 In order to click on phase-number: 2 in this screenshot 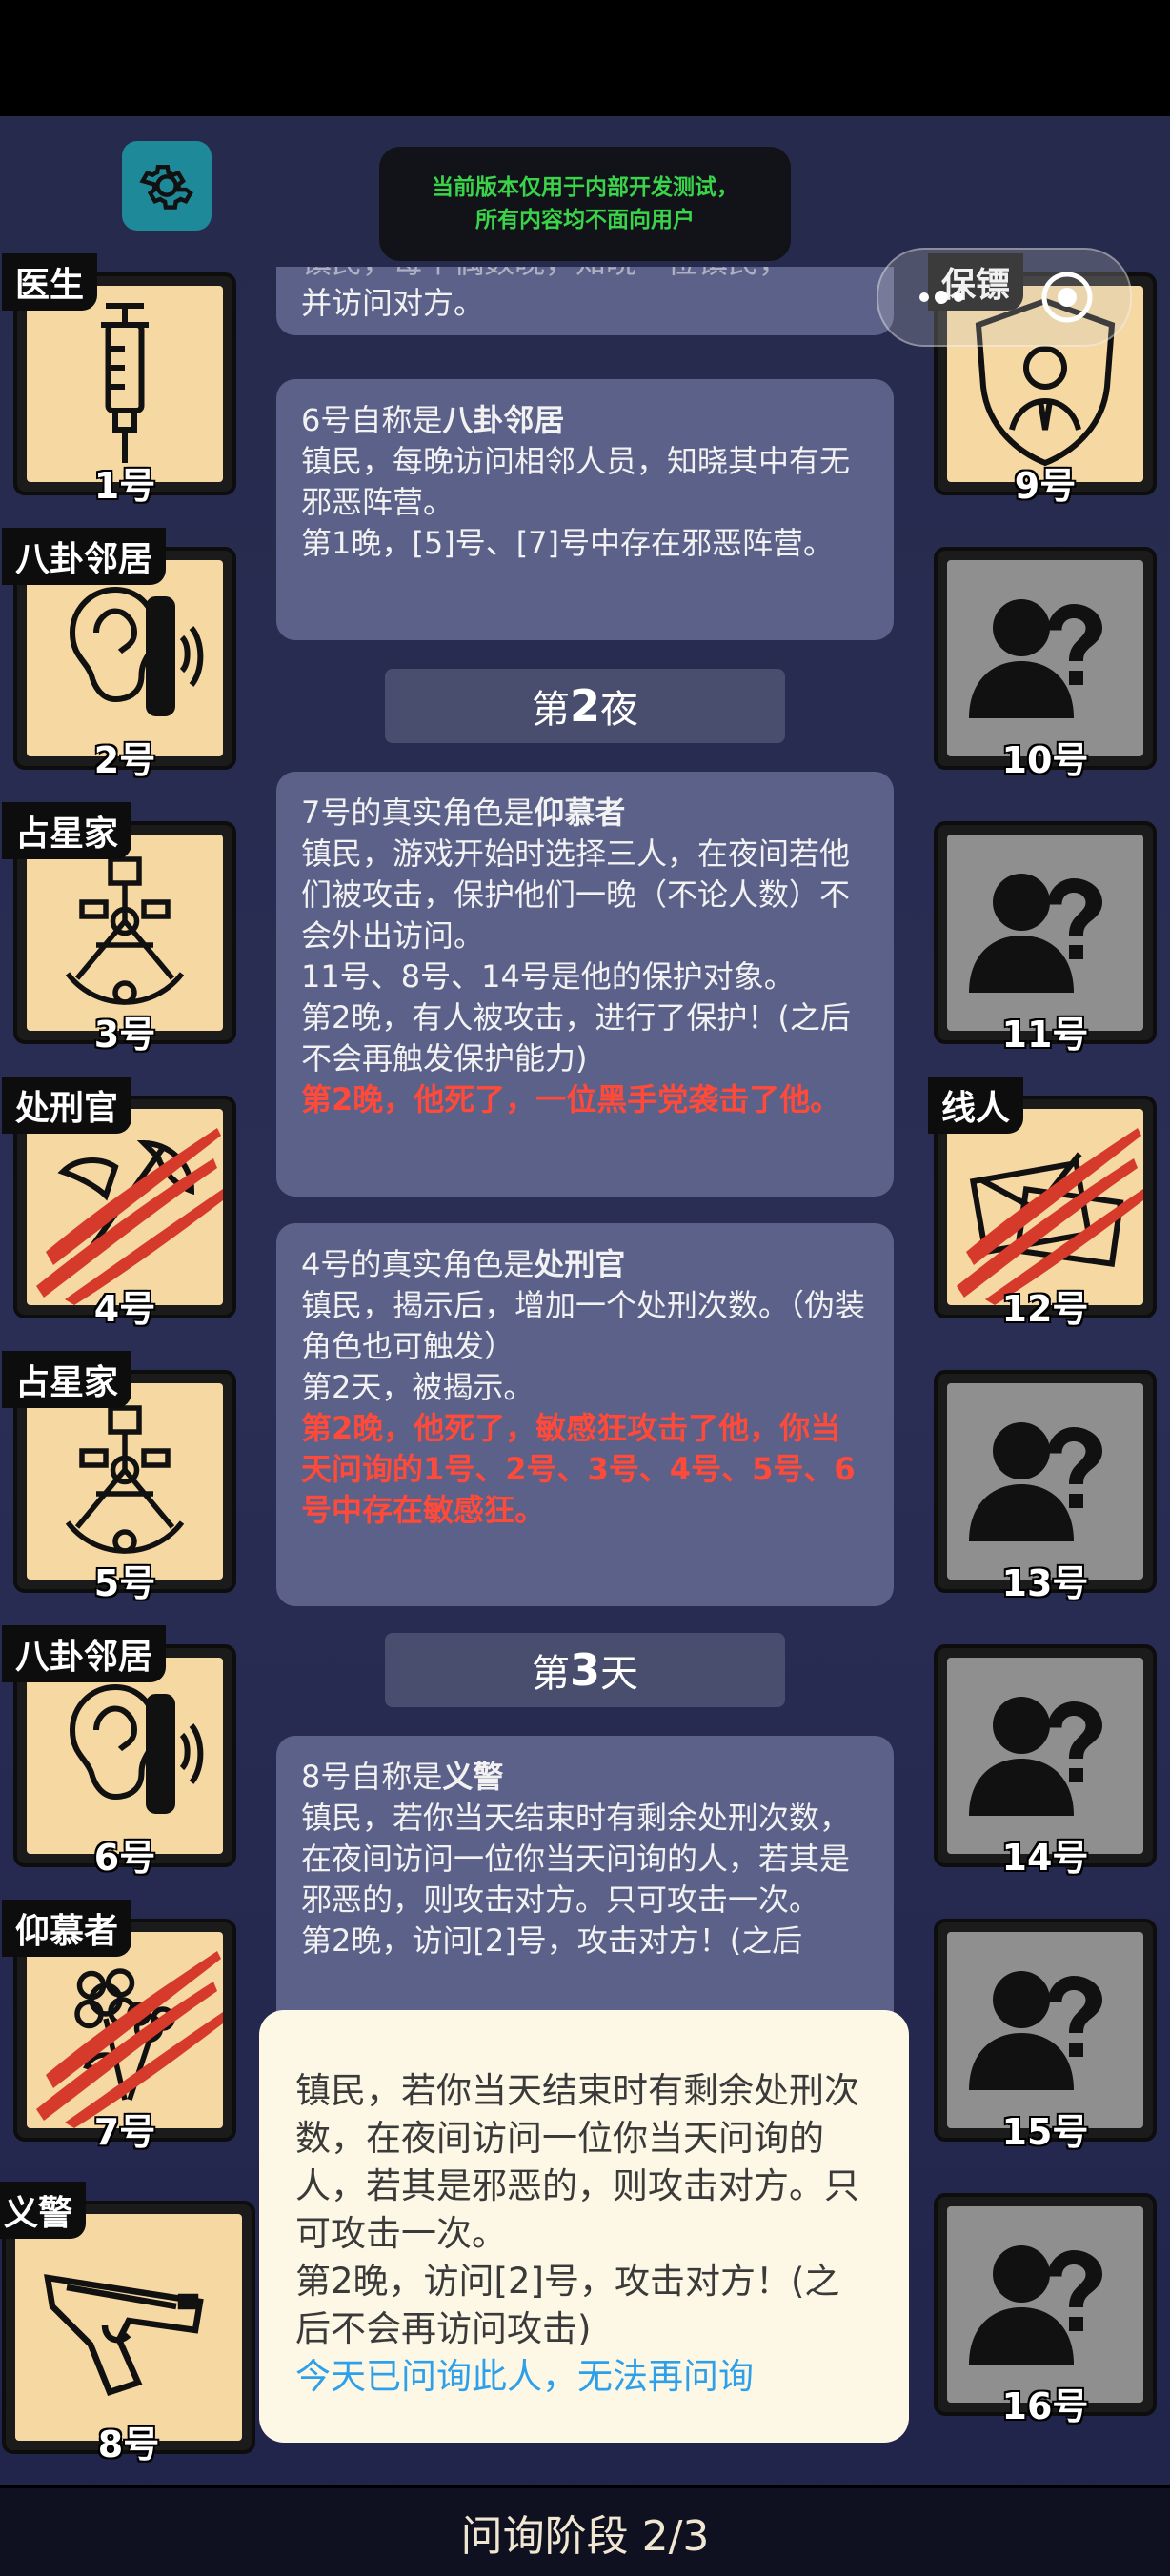, I will do `click(584, 706)`.